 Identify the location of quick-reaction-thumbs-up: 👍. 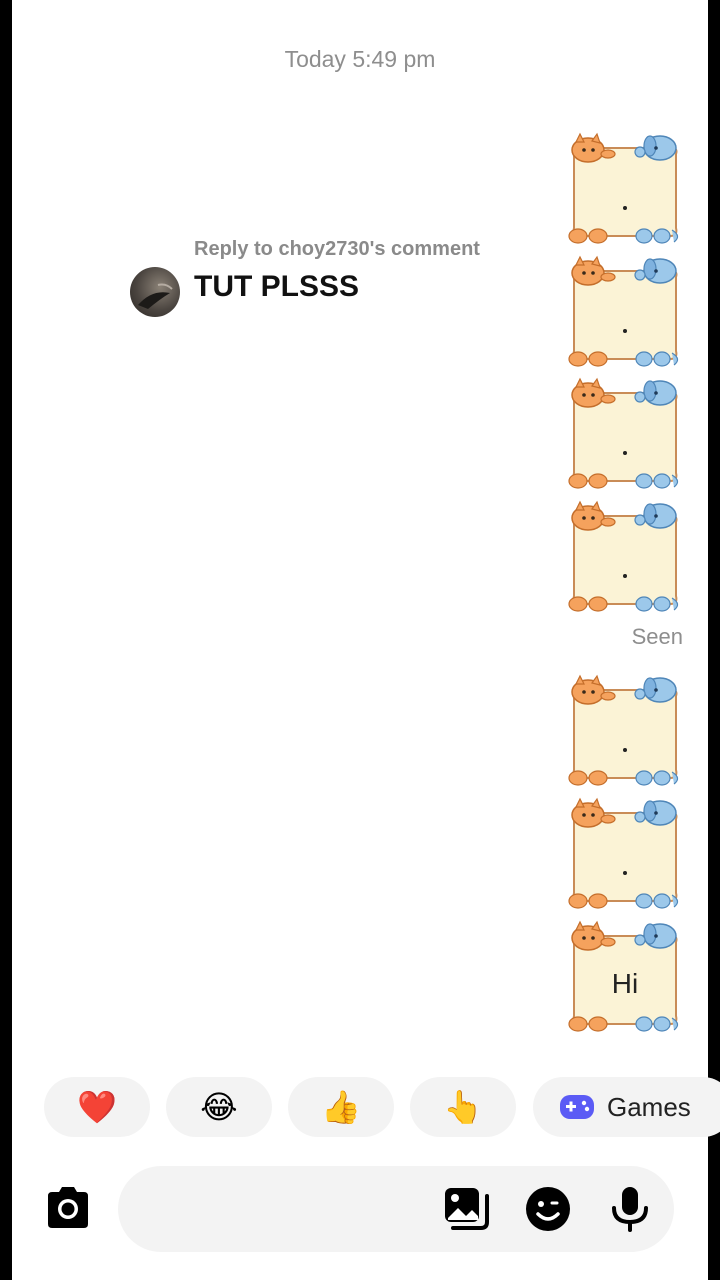
(341, 1107).